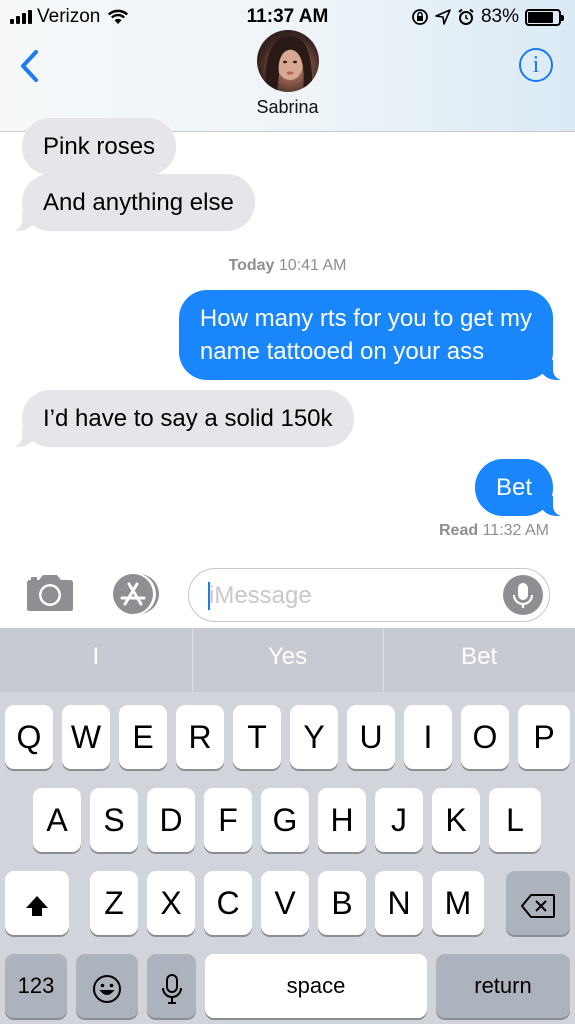 This screenshot has height=1024, width=575. What do you see at coordinates (99, 146) in the screenshot?
I see `message-incoming: Pink roses` at bounding box center [99, 146].